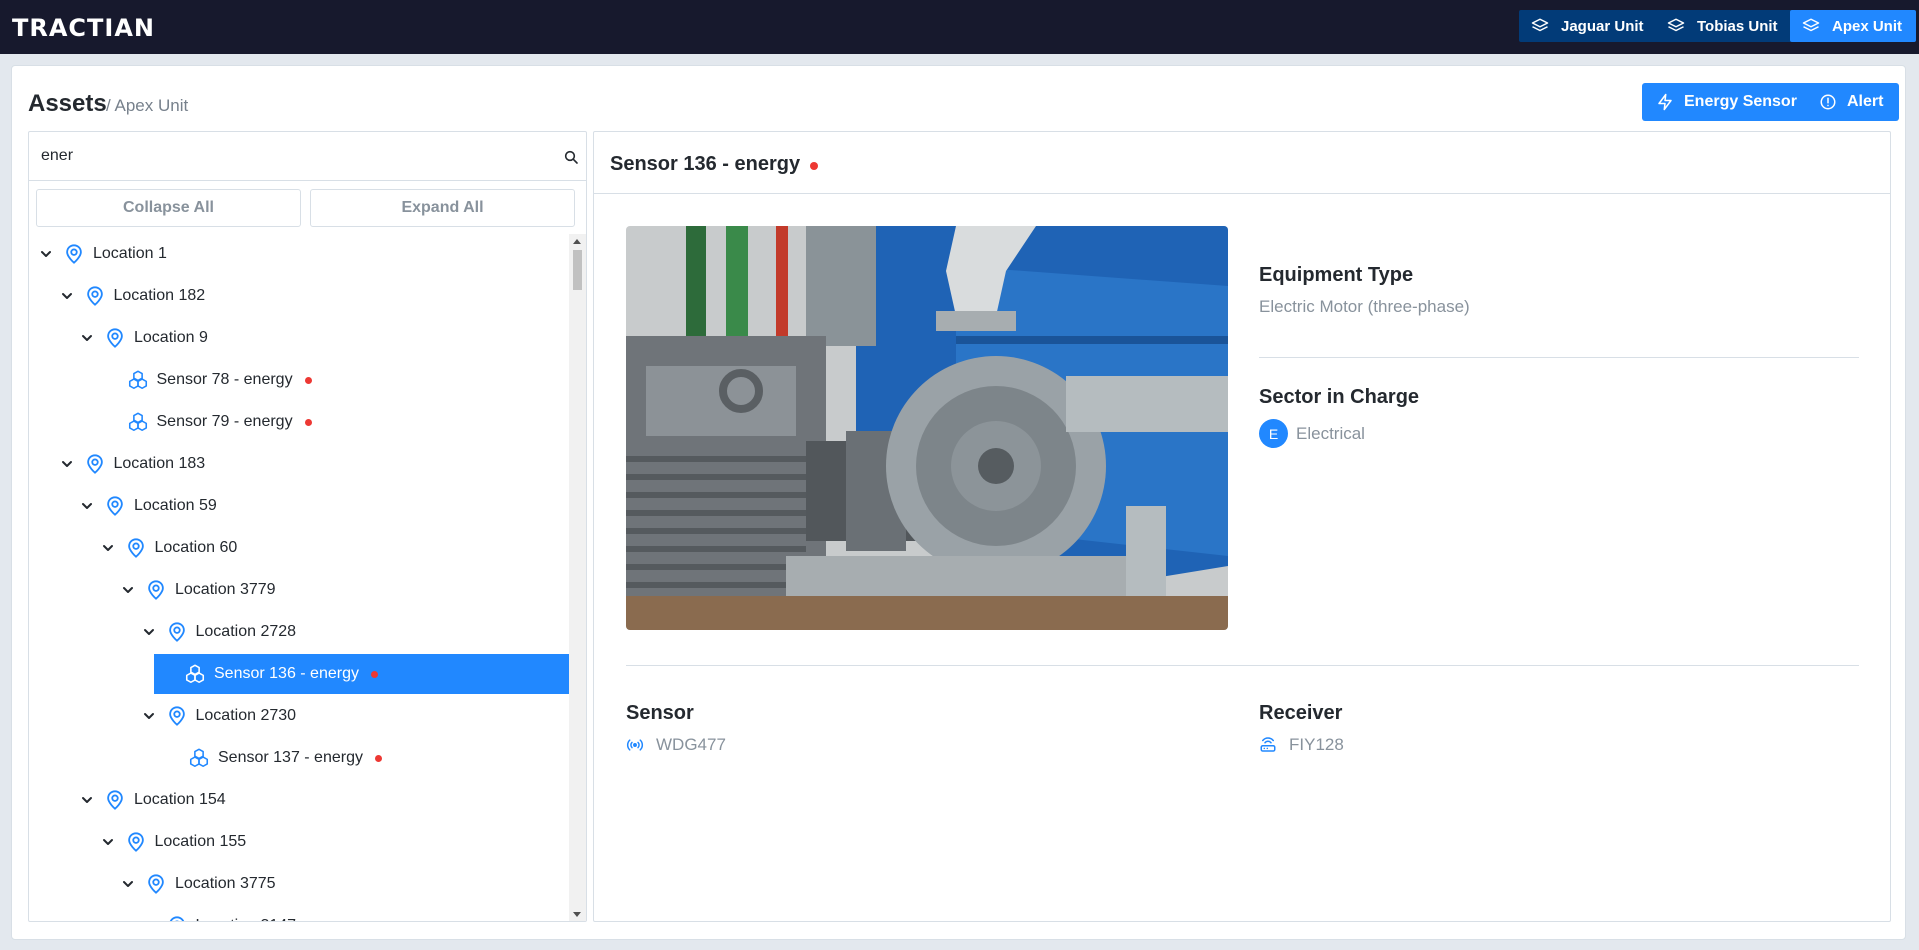 Image resolution: width=1919 pixels, height=950 pixels. What do you see at coordinates (289, 156) in the screenshot?
I see `search-input` at bounding box center [289, 156].